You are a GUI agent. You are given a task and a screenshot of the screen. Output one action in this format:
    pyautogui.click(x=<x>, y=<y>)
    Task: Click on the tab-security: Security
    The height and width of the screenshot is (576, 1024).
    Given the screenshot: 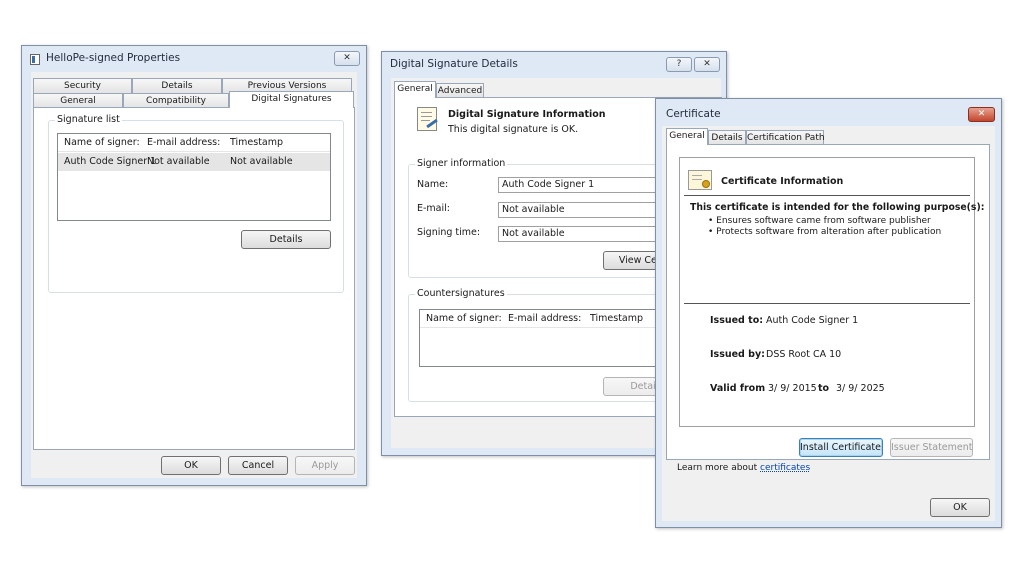 What is the action you would take?
    pyautogui.click(x=82, y=85)
    